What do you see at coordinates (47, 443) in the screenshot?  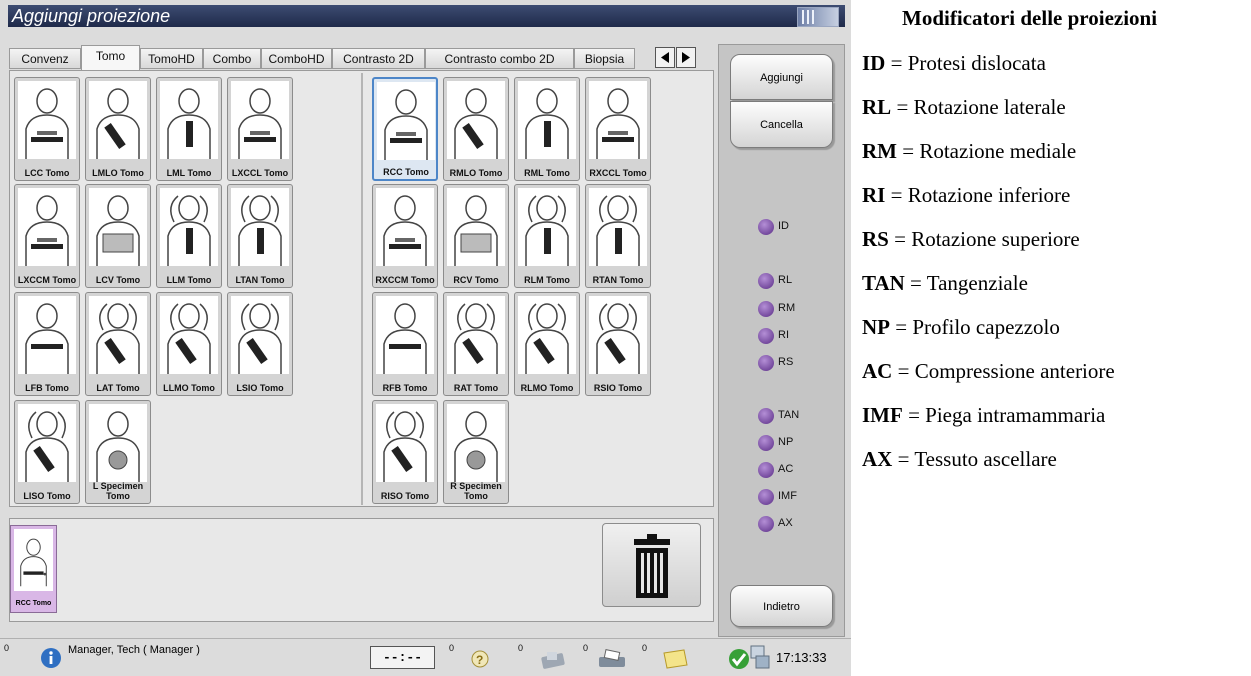 I see `iso-view-icon` at bounding box center [47, 443].